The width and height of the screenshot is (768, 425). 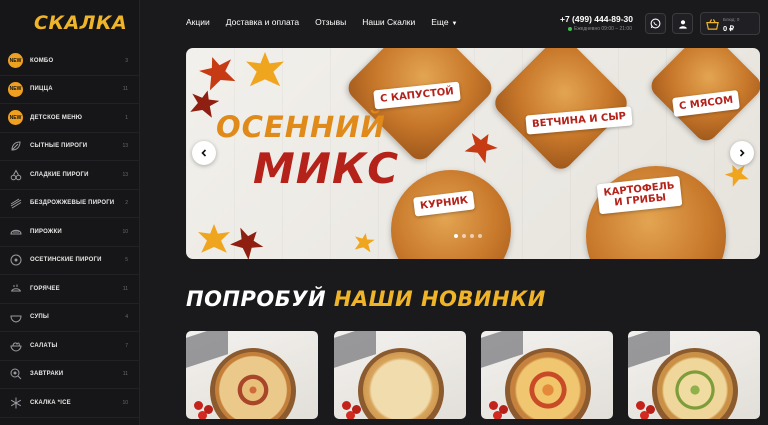 I want to click on cherry-icon, so click(x=15, y=174).